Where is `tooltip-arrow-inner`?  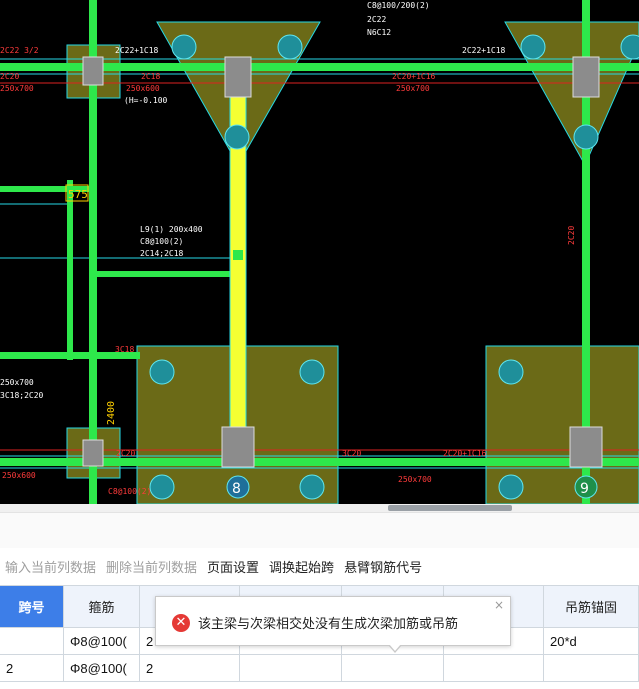
tooltip-arrow-inner is located at coordinates (395, 647).